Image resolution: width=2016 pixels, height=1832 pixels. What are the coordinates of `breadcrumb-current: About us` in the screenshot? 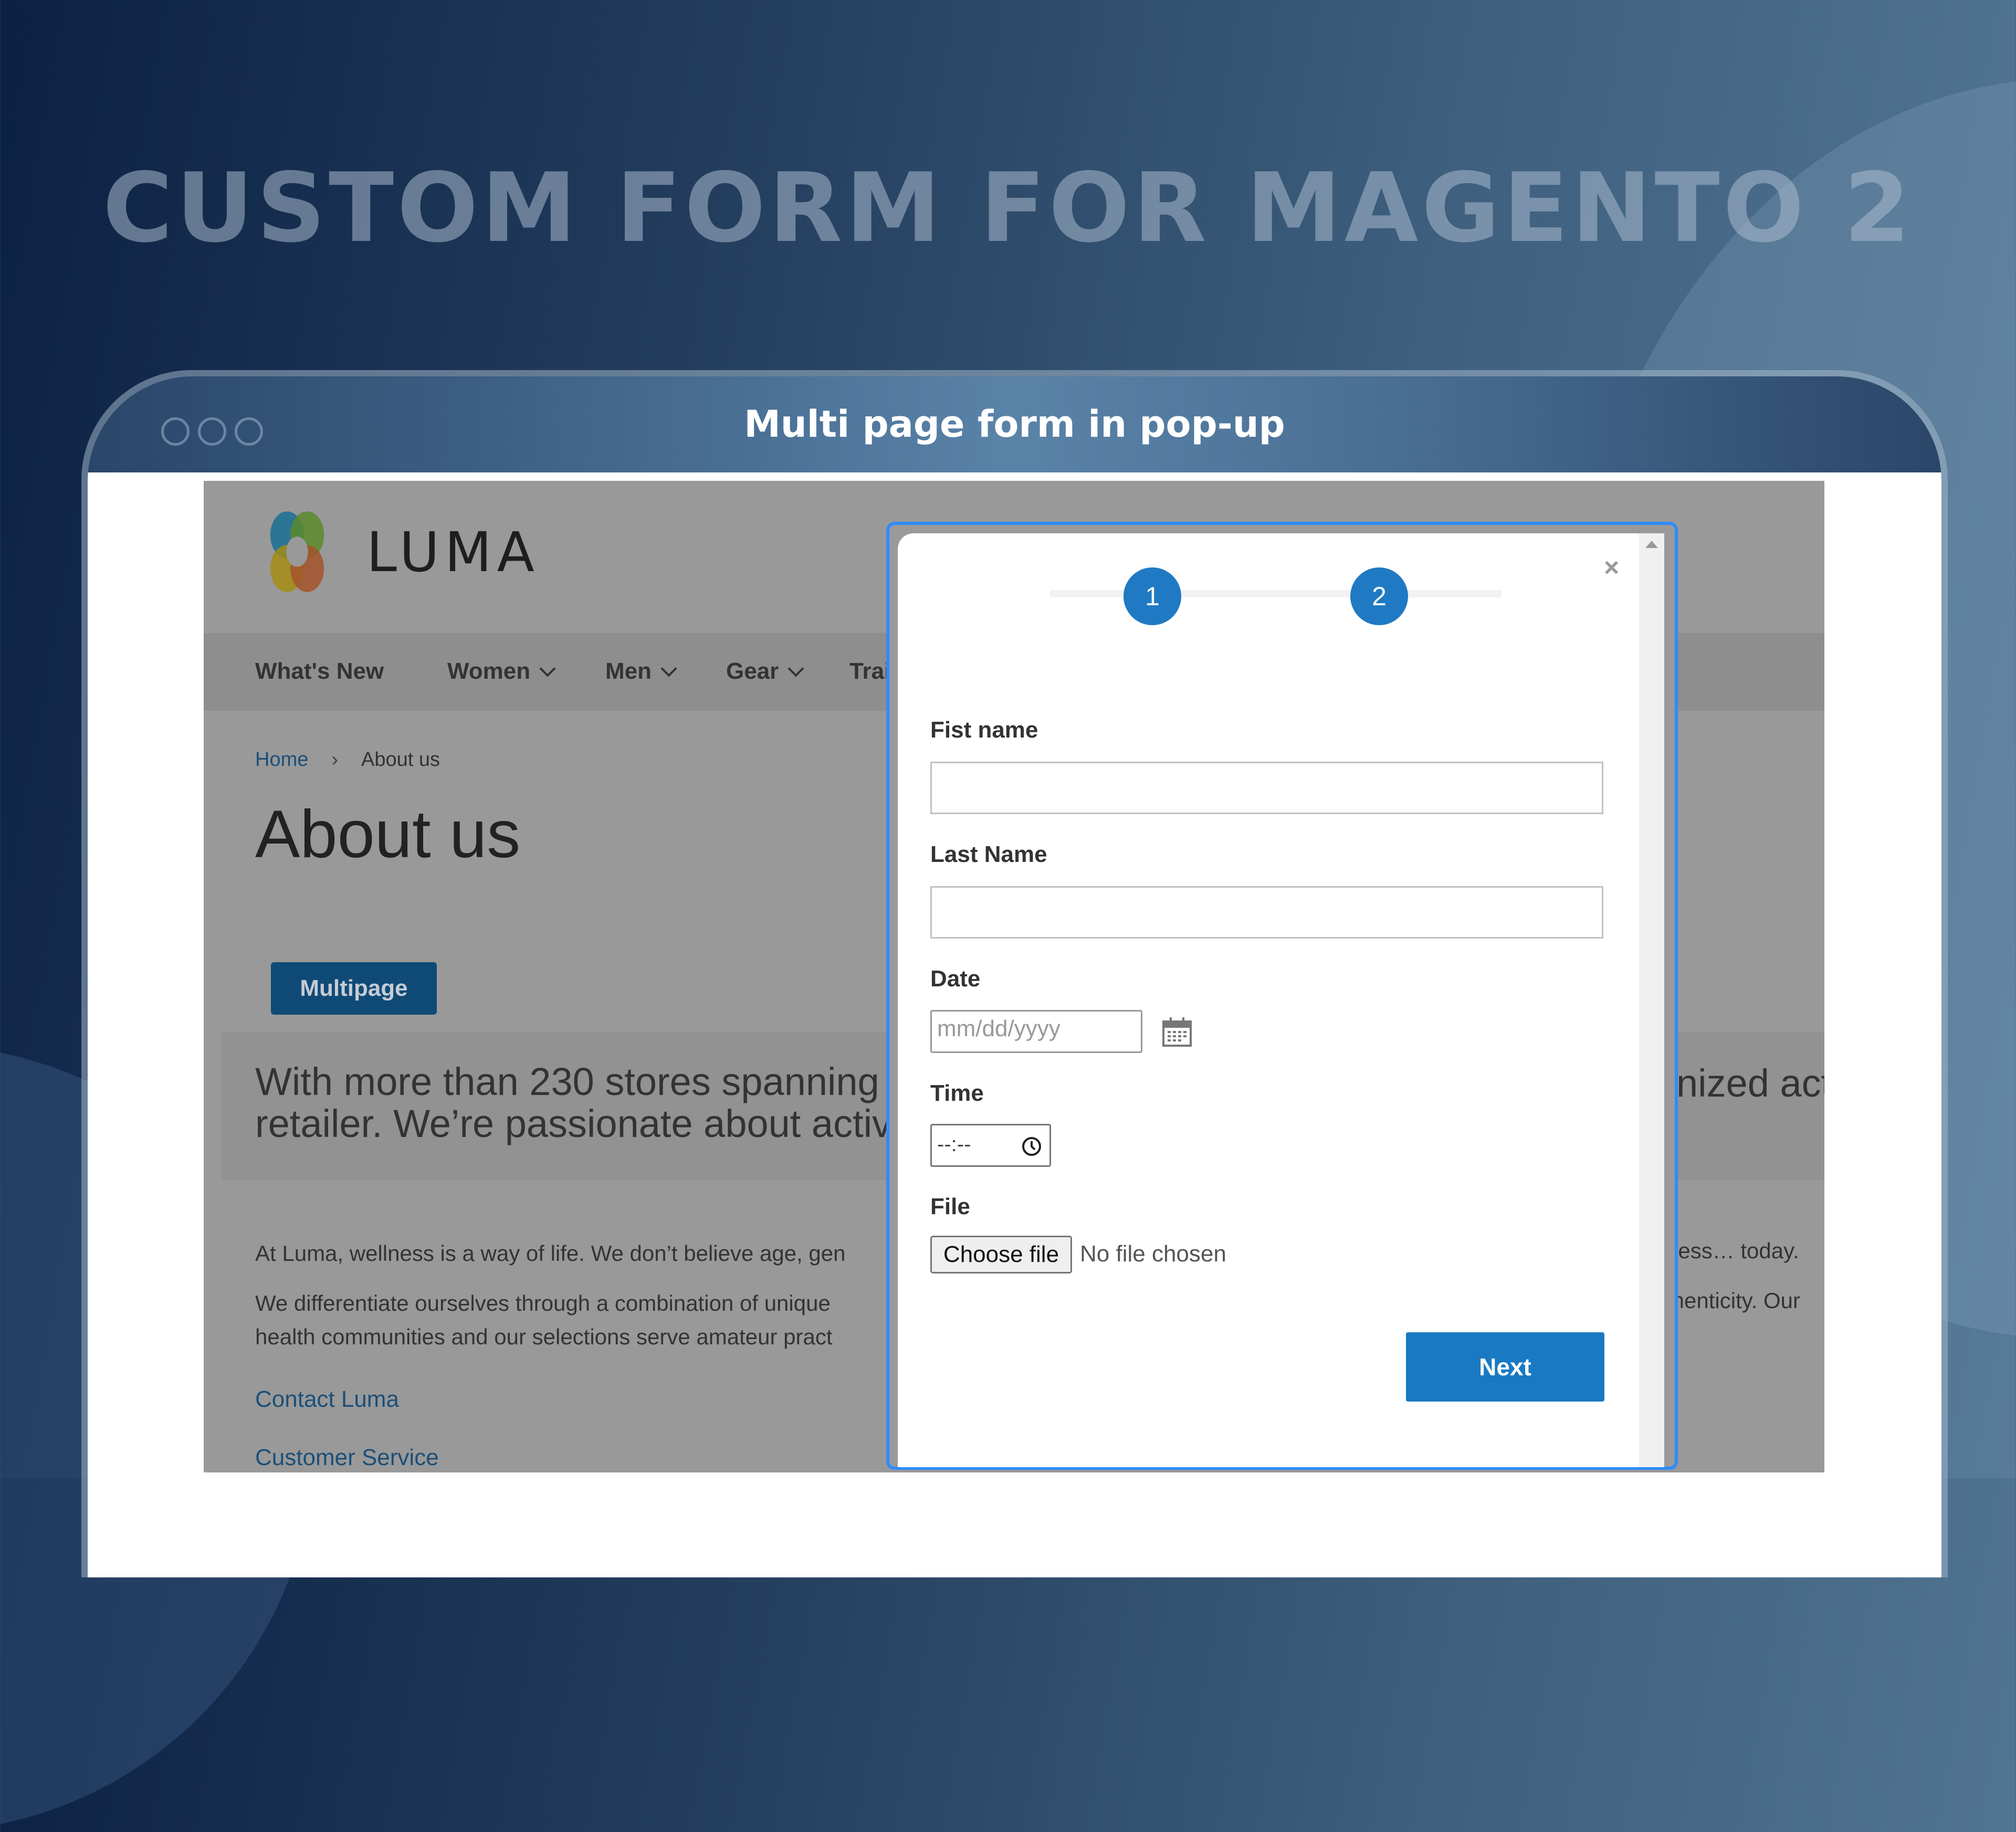 It's located at (400, 760).